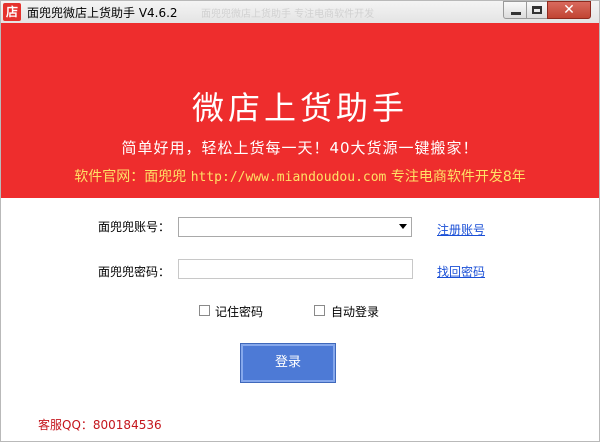 The height and width of the screenshot is (442, 600). What do you see at coordinates (516, 13) in the screenshot?
I see `minimize-icon` at bounding box center [516, 13].